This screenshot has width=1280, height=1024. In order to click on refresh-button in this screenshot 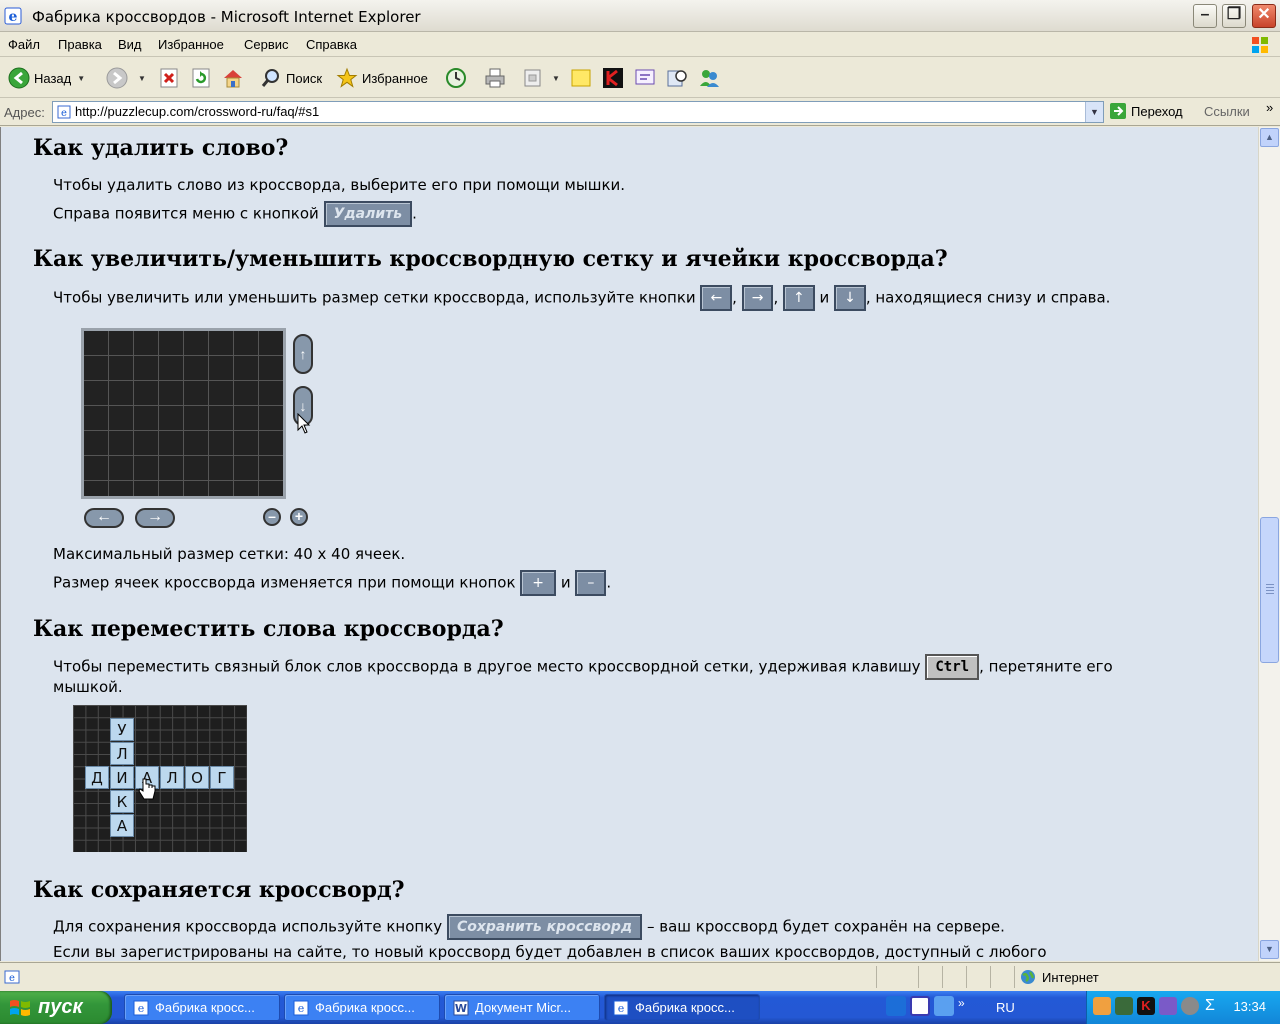, I will do `click(203, 78)`.